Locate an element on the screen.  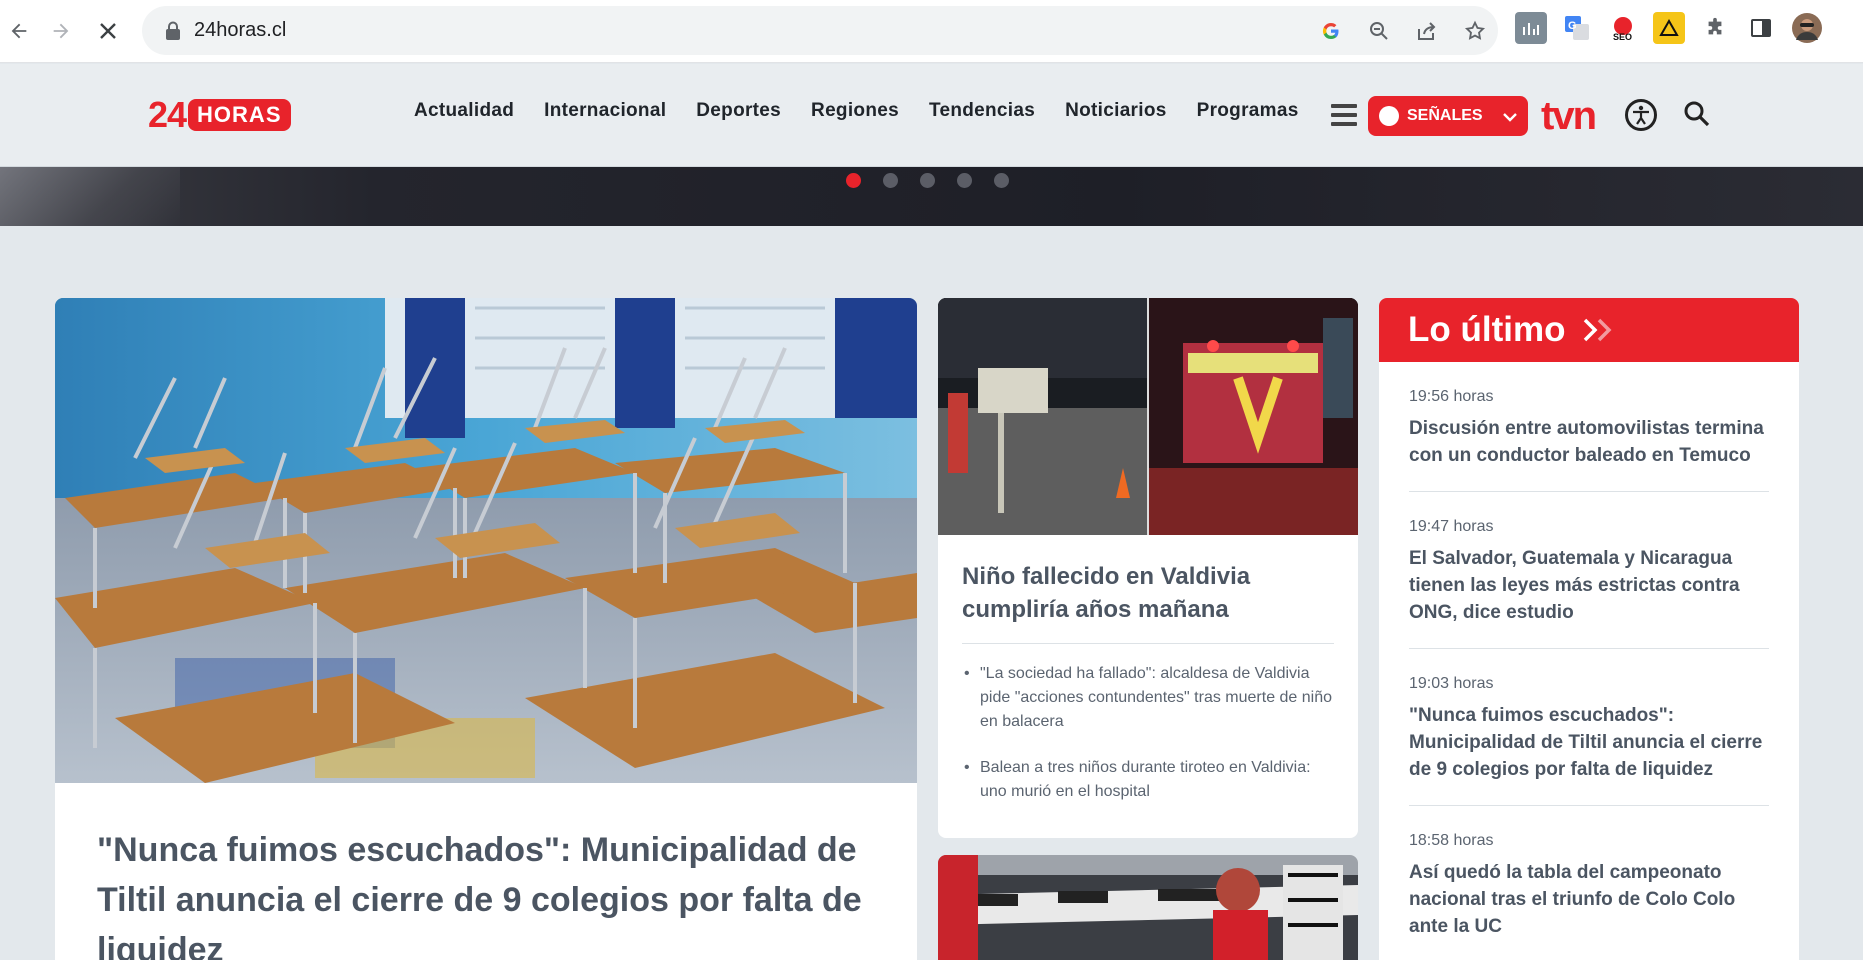
chevron-right-icon is located at coordinates (1598, 330).